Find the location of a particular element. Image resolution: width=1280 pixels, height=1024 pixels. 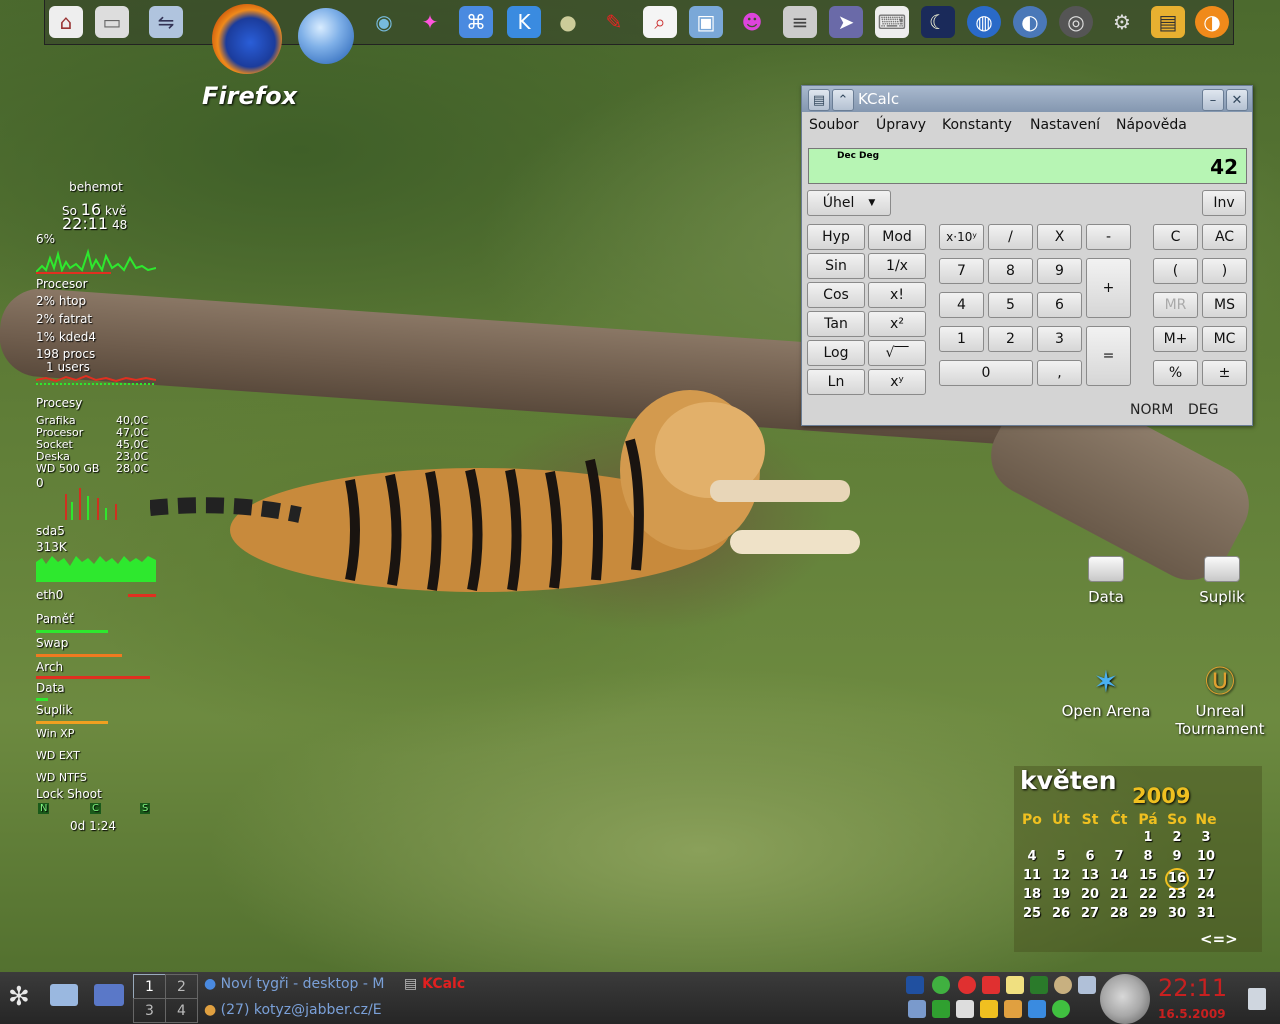

desktop-icon-suplik: Suplik is located at coordinates (1222, 581).